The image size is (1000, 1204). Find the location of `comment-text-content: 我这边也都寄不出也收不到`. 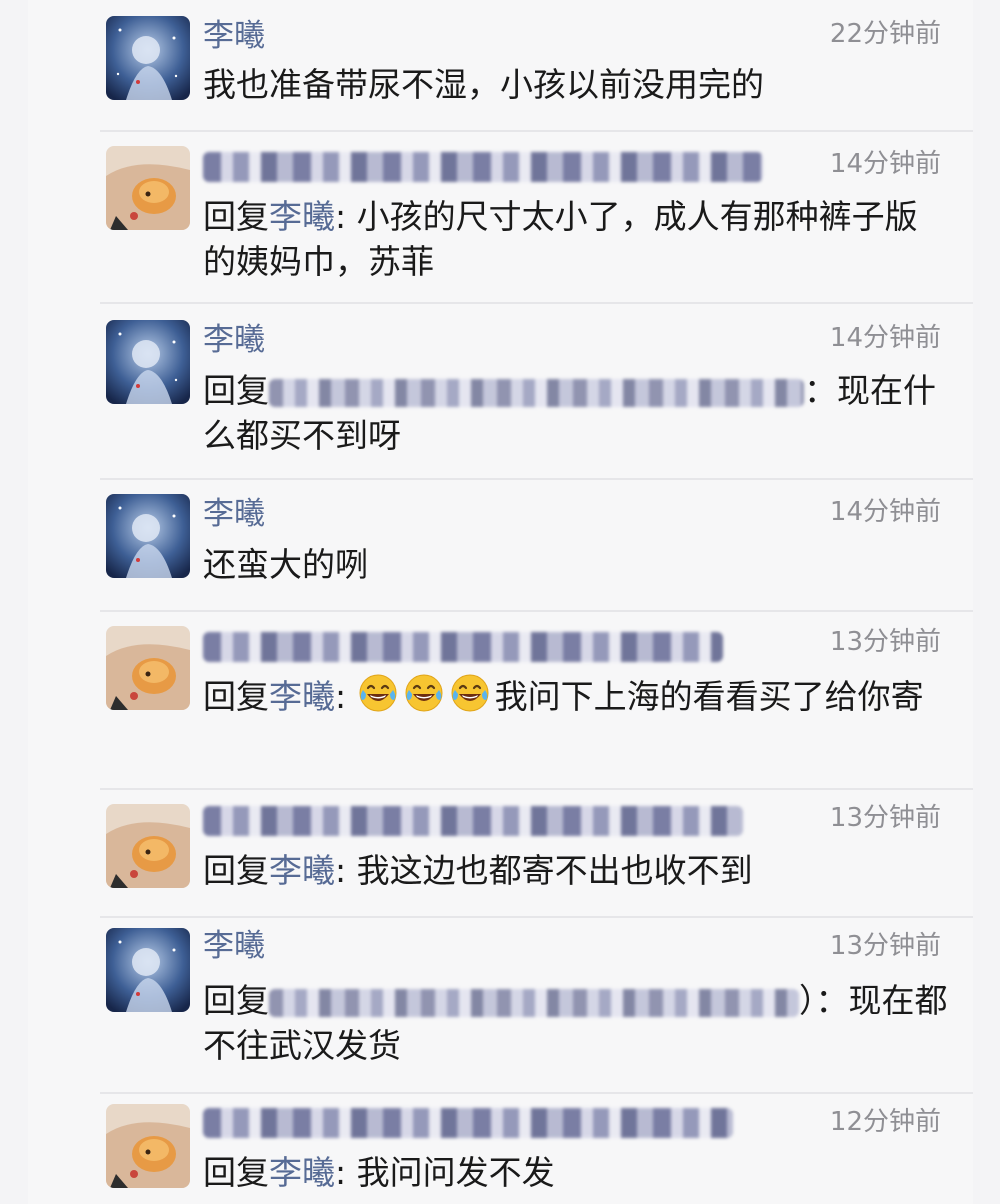

comment-text-content: 我这边也都寄不出也收不到 is located at coordinates (554, 870).